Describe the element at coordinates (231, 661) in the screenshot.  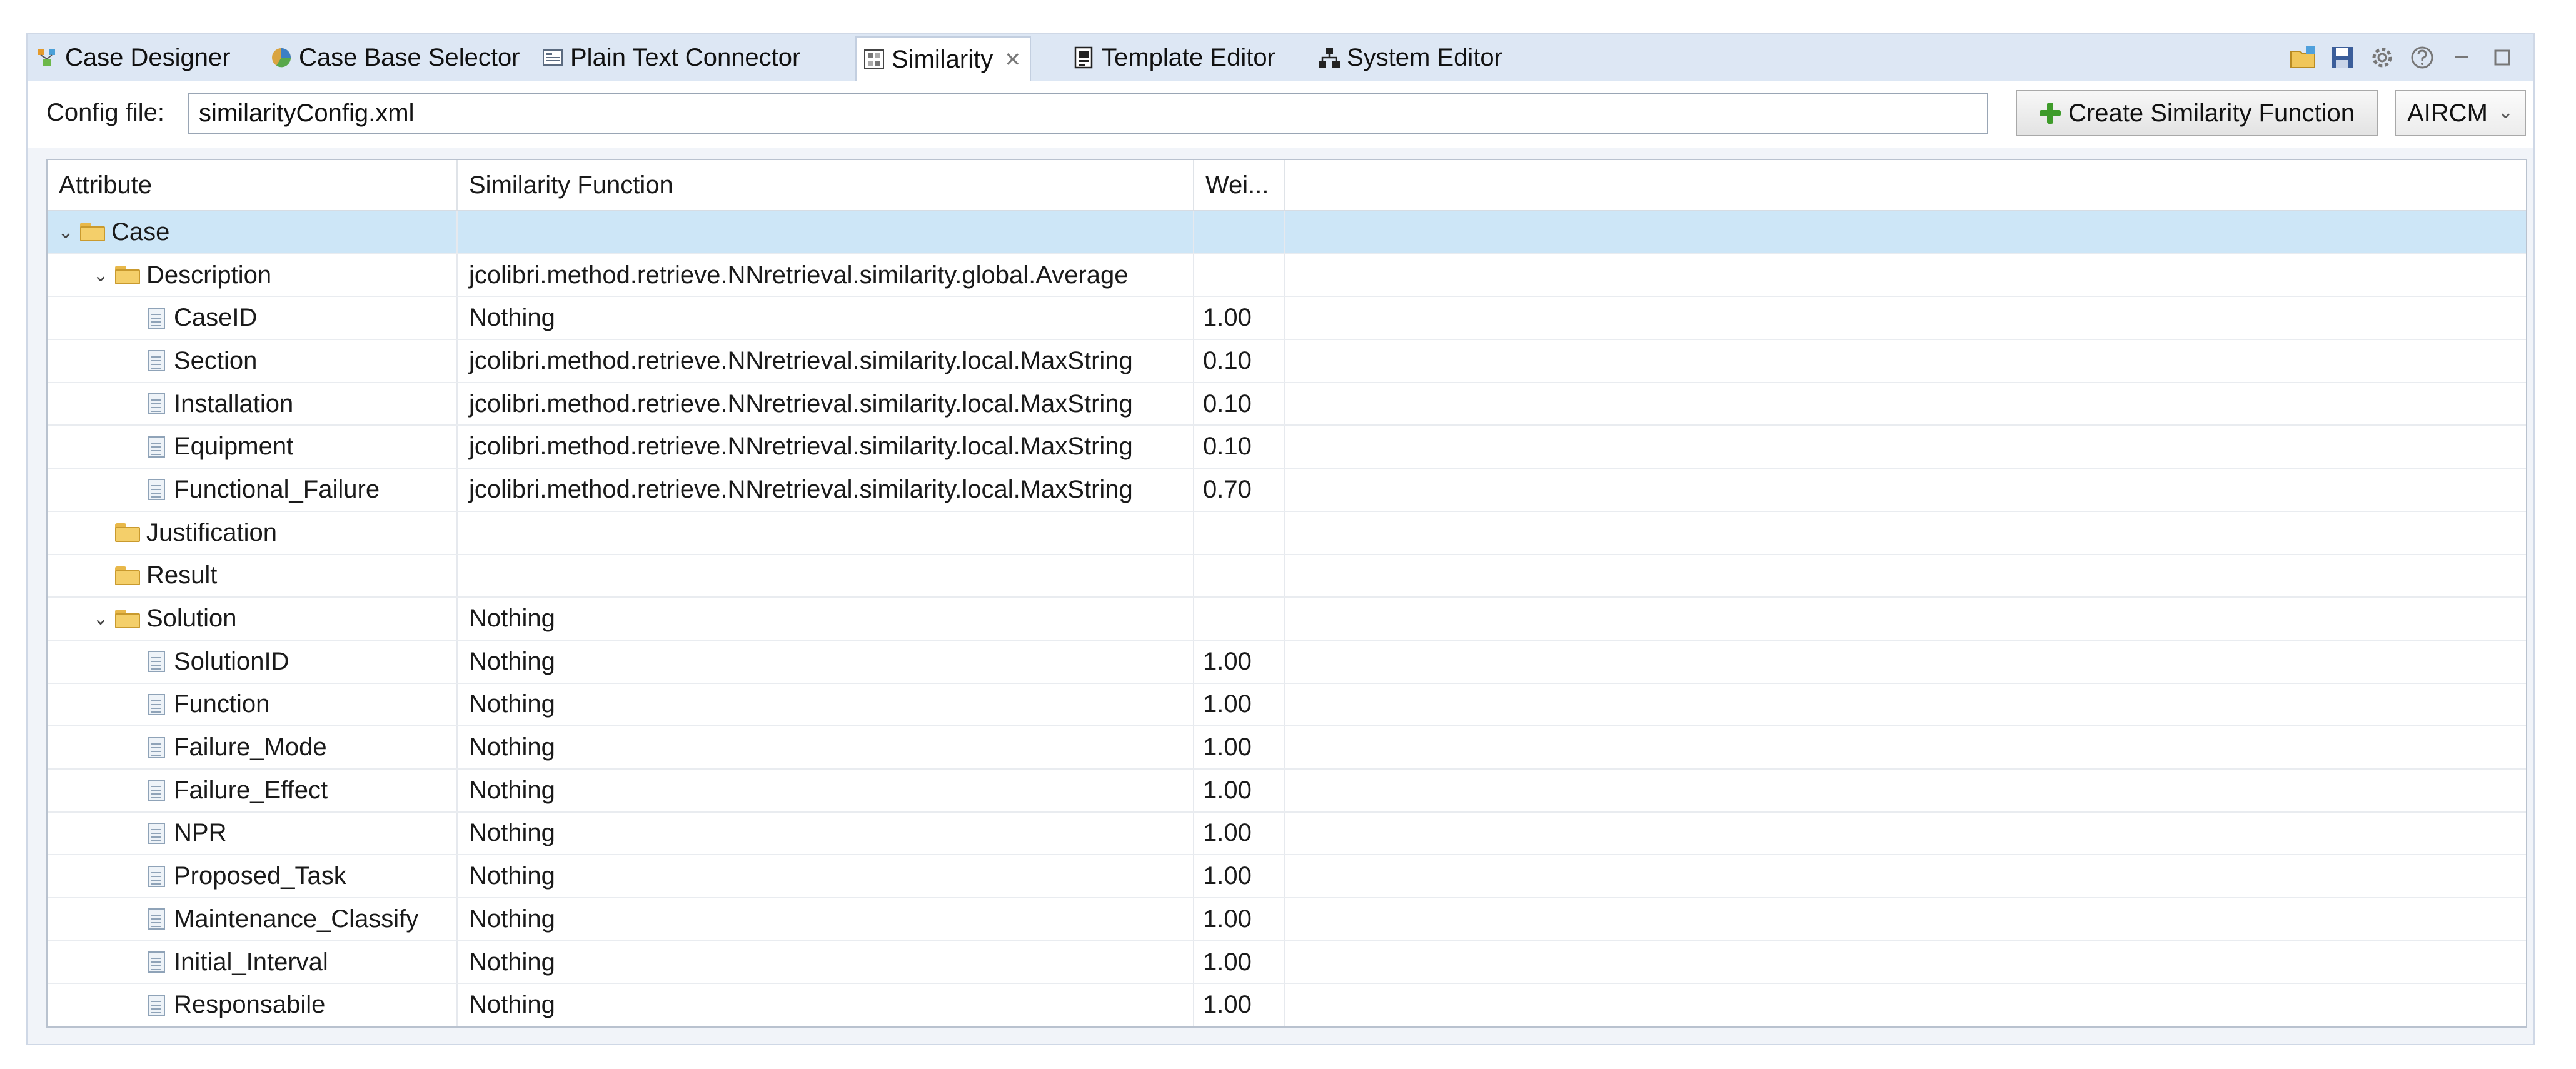
I see `attribute-name: SolutionID` at that location.